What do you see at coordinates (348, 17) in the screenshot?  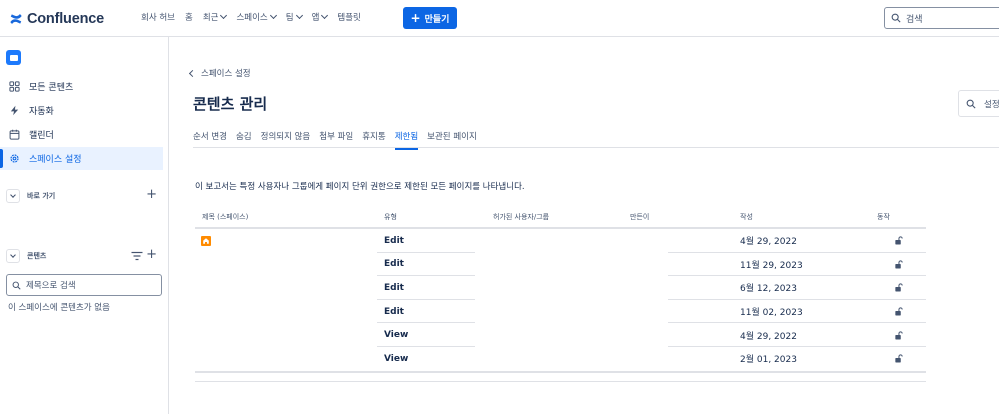 I see `nav-templates: 템플릿` at bounding box center [348, 17].